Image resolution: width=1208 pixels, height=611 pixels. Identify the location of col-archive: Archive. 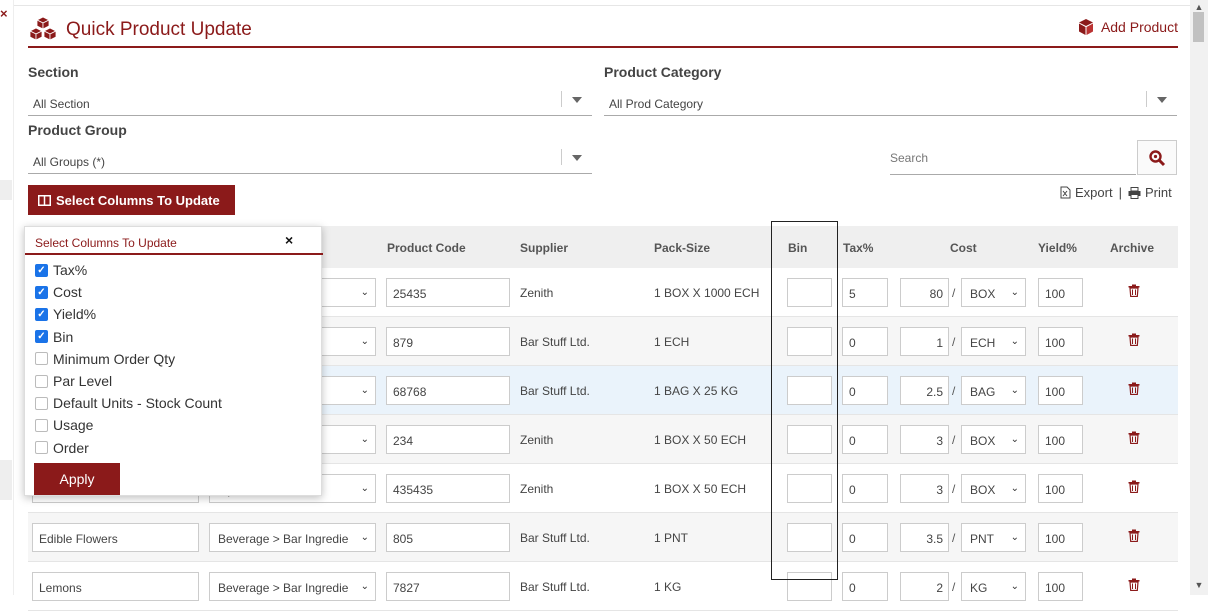
(1132, 248).